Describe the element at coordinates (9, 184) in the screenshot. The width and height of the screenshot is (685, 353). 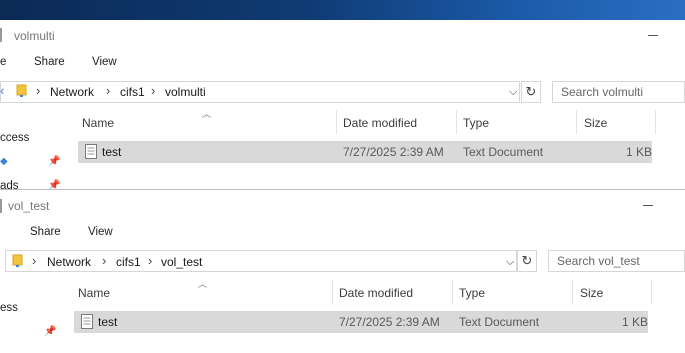
I see `nav-downloads: ads` at that location.